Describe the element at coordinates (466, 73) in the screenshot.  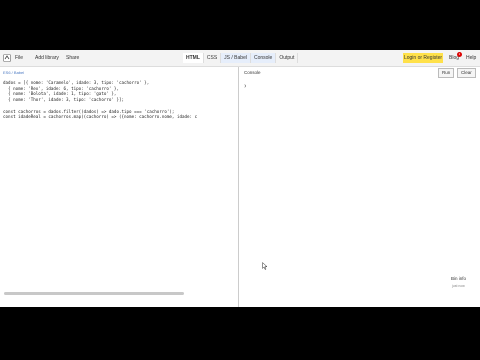
I see `clear-button: Clear` at that location.